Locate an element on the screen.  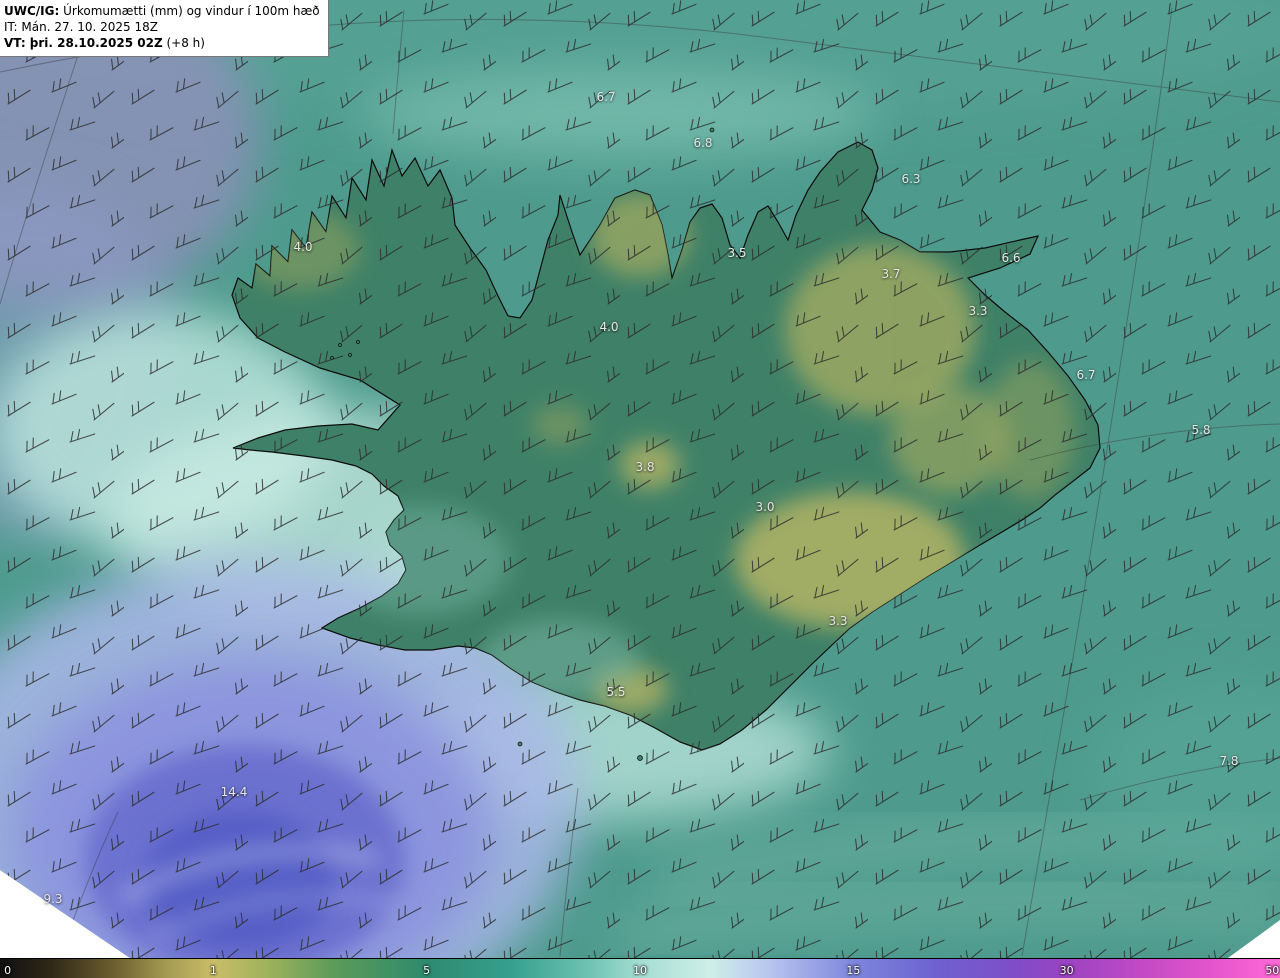
colorbar-tick-label: 30 is located at coordinates (1066, 970).